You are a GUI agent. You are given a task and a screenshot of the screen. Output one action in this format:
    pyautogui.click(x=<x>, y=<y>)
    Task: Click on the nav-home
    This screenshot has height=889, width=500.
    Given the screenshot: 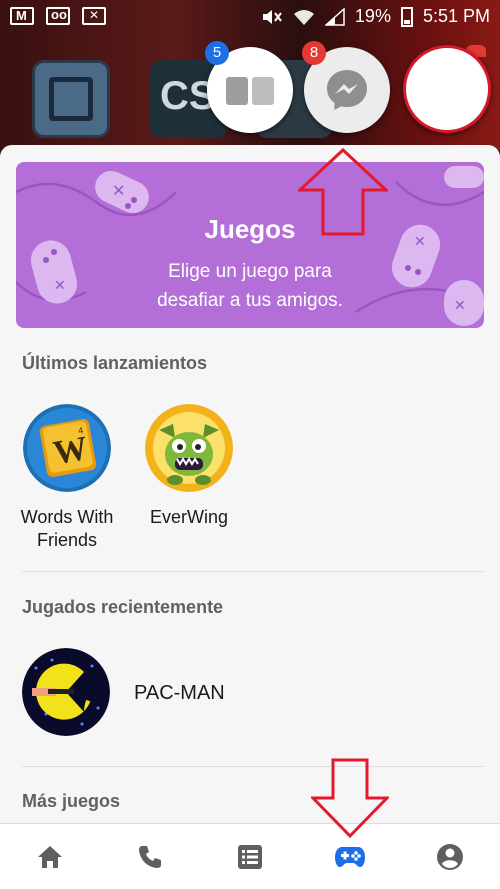 What is the action you would take?
    pyautogui.click(x=50, y=856)
    